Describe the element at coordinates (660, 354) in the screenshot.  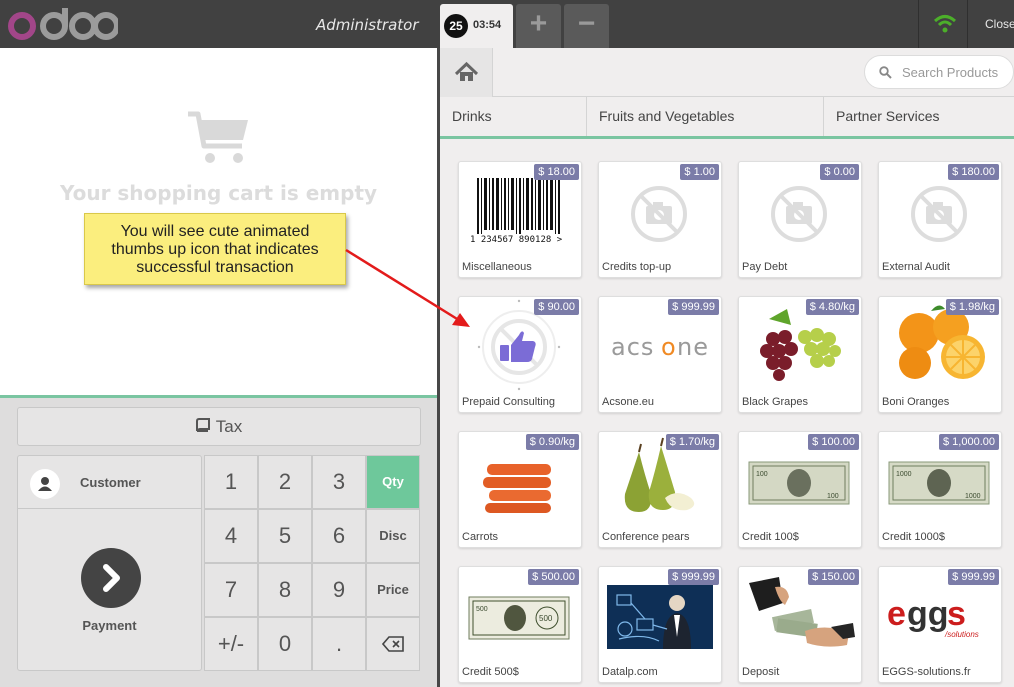
I see `product-card: acs o ne $ 999.99 Acsone.eu` at that location.